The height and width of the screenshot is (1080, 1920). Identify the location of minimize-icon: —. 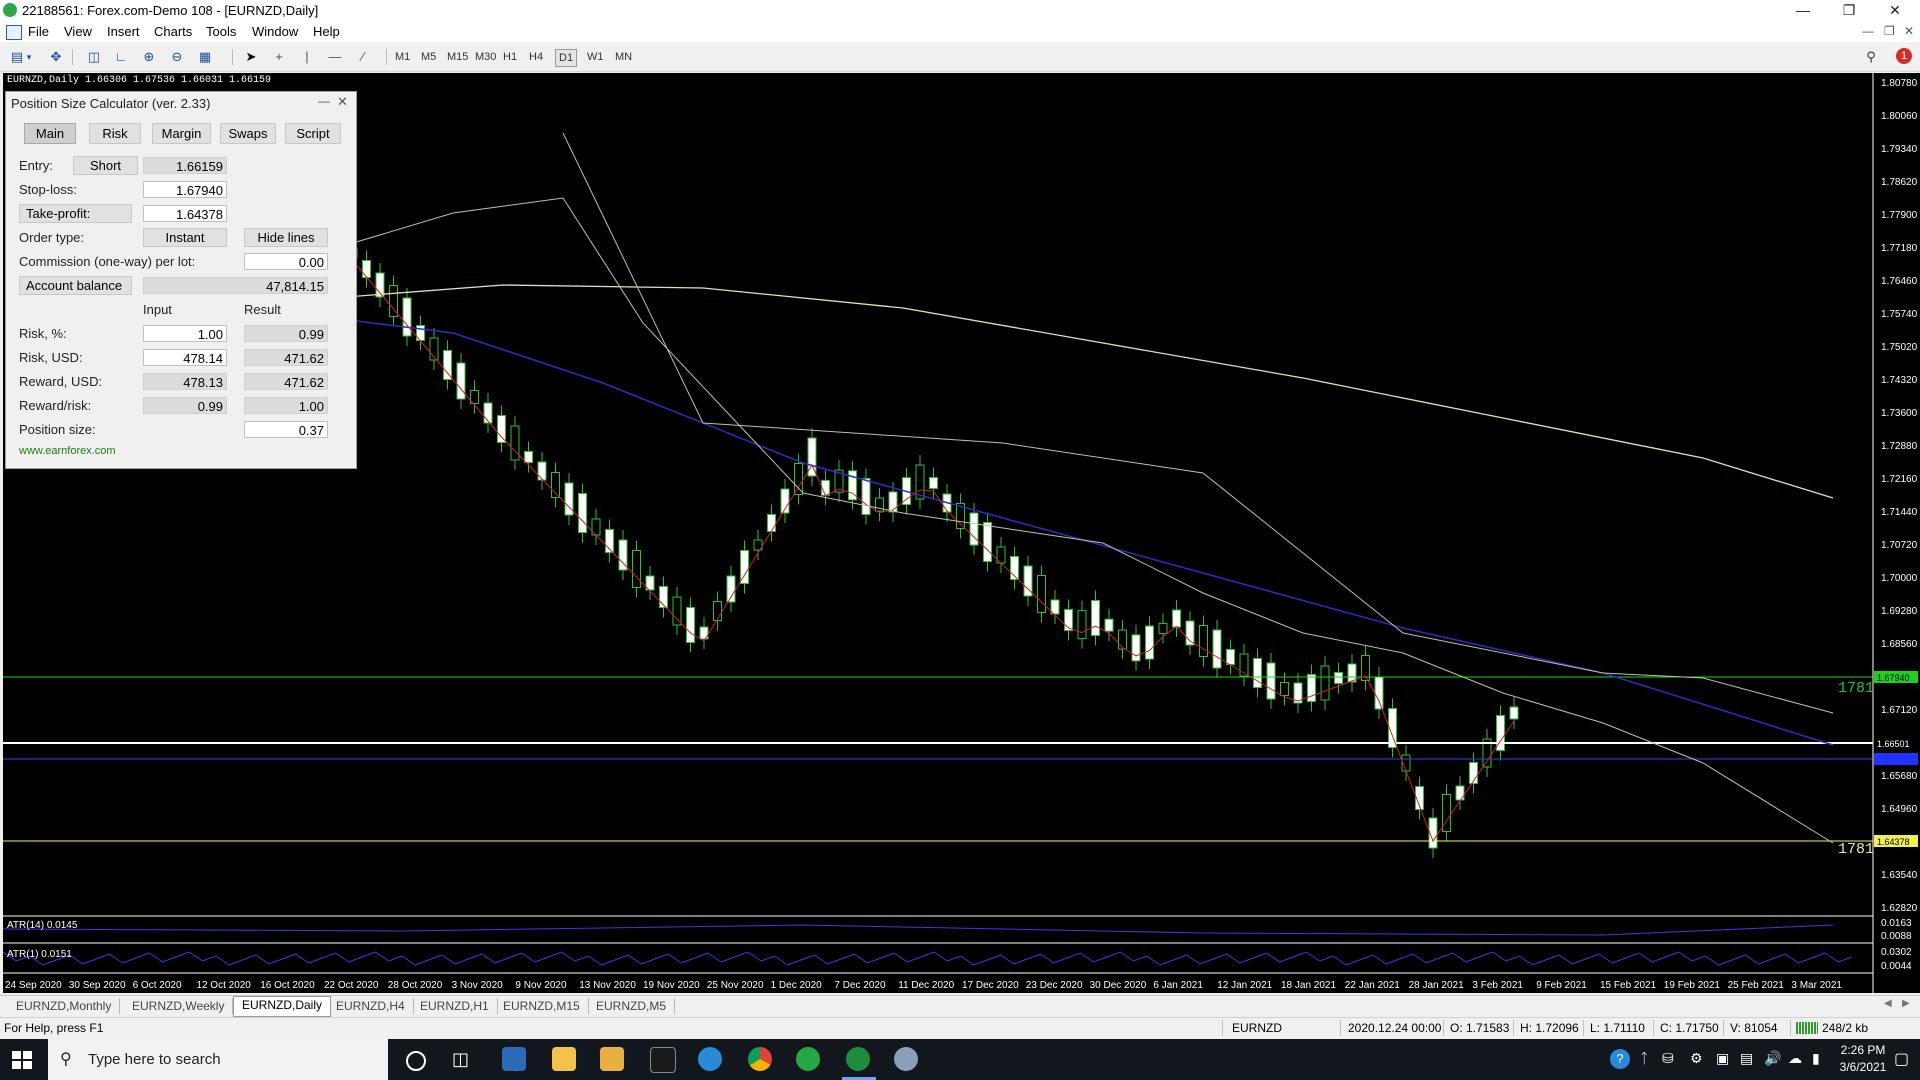
(1803, 11).